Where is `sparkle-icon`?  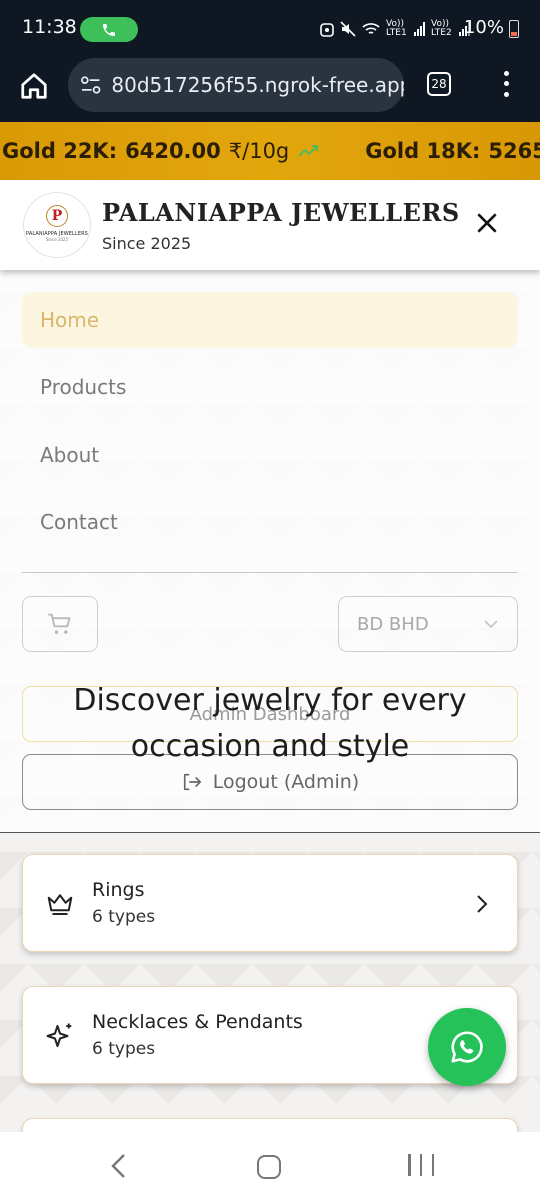 sparkle-icon is located at coordinates (59, 1035).